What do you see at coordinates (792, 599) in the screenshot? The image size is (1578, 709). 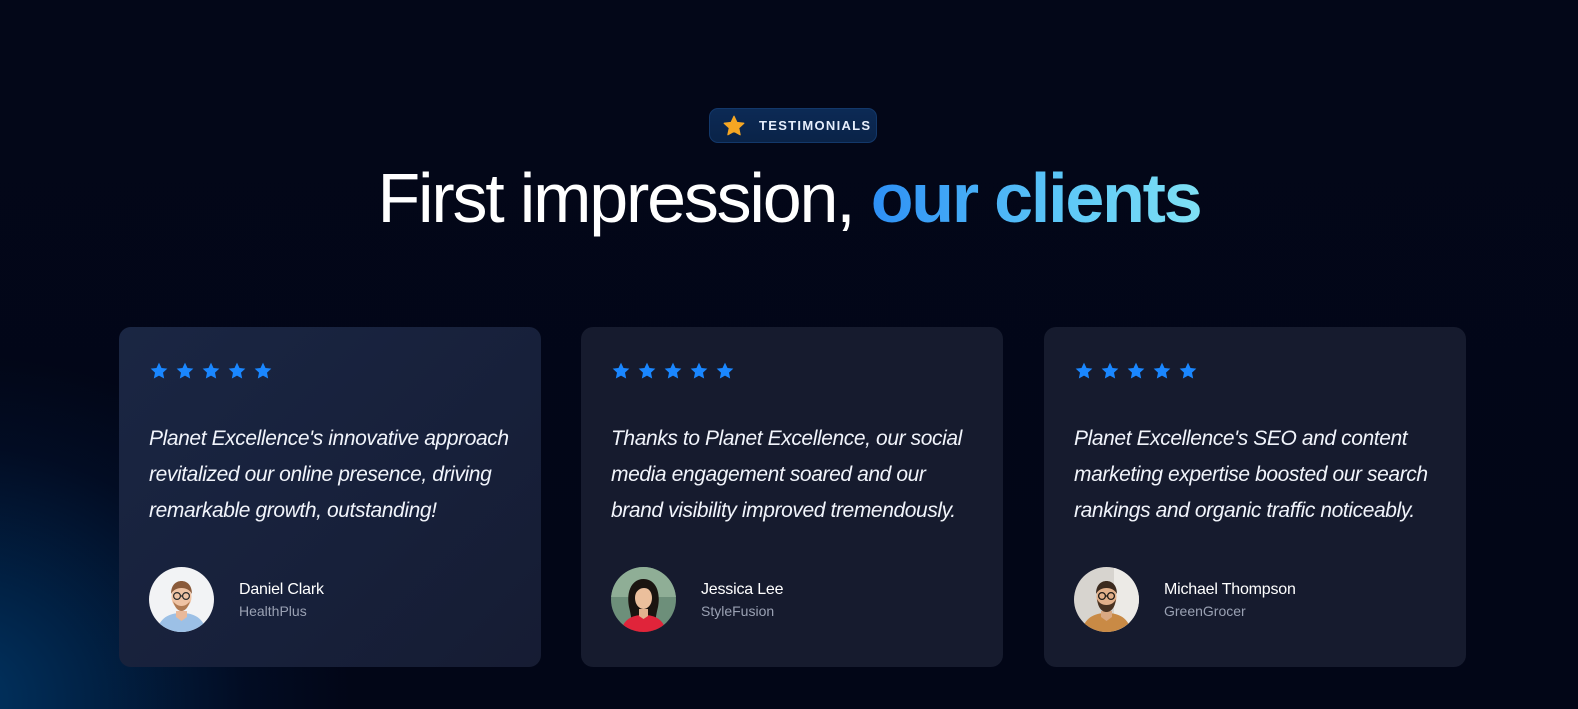 I see `testimonial-author: Jessica Lee StyleFusion` at bounding box center [792, 599].